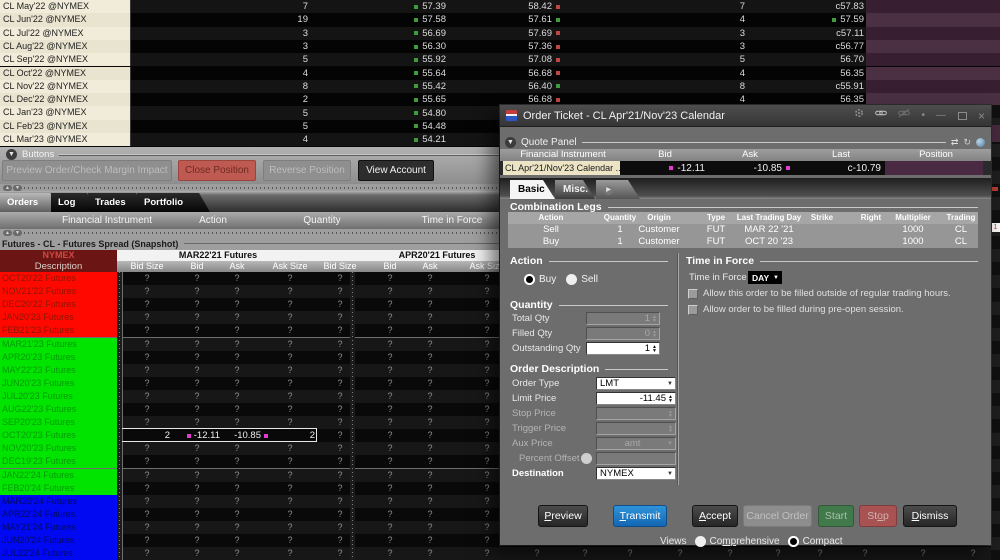  What do you see at coordinates (586, 458) in the screenshot?
I see `percent-offset-radio` at bounding box center [586, 458].